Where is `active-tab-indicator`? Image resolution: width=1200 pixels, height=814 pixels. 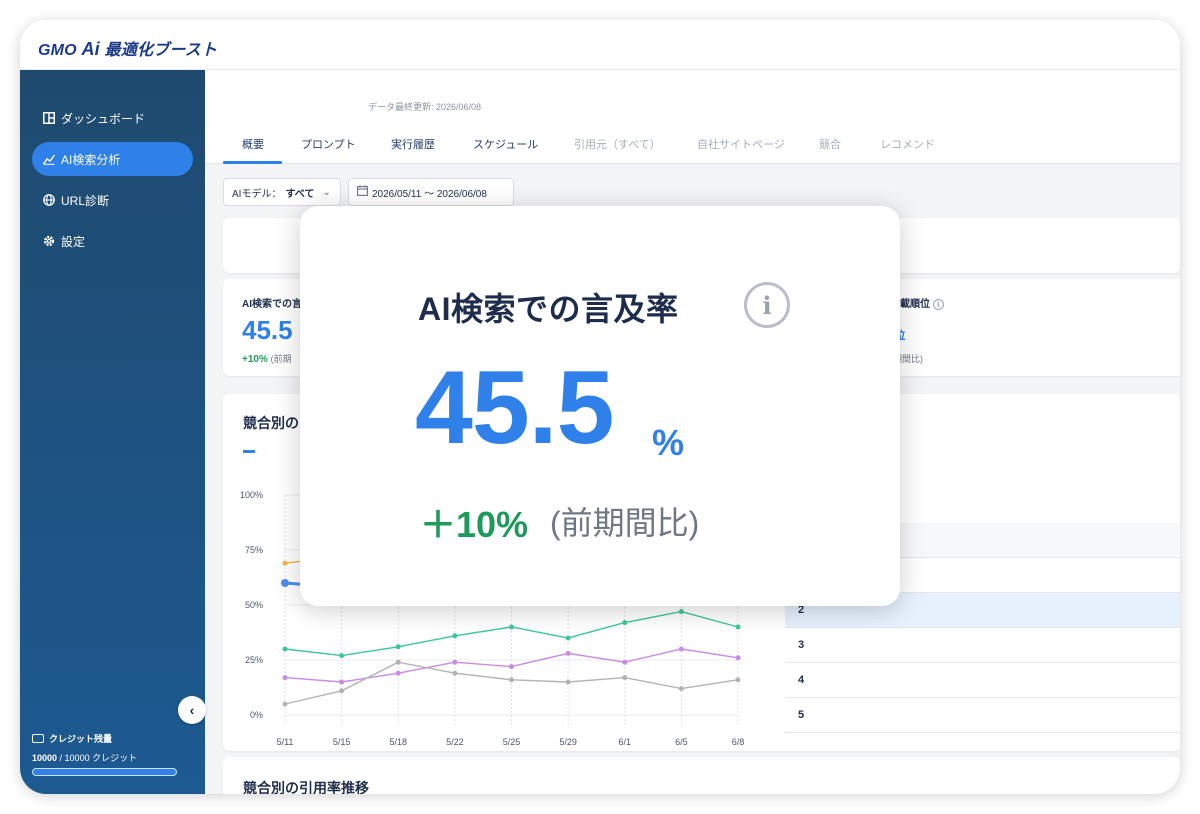 active-tab-indicator is located at coordinates (252, 162).